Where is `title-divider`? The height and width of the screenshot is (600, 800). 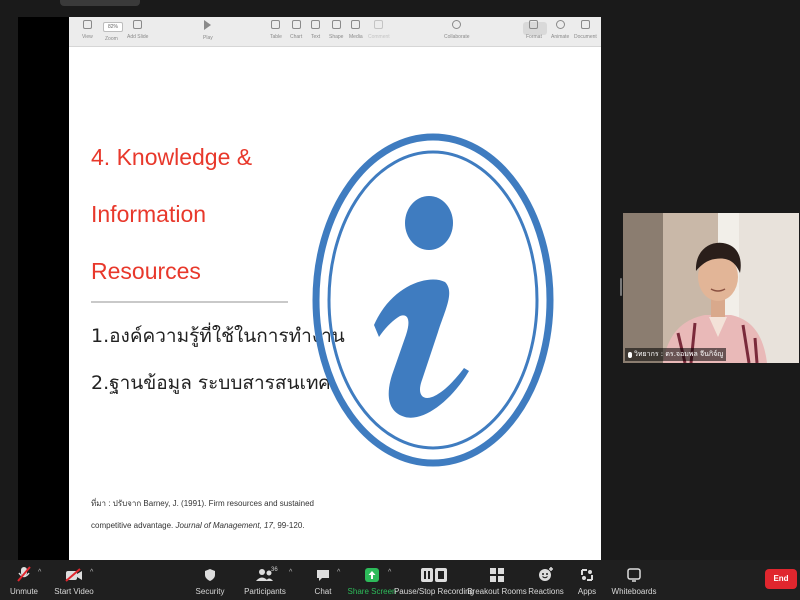 title-divider is located at coordinates (189, 302).